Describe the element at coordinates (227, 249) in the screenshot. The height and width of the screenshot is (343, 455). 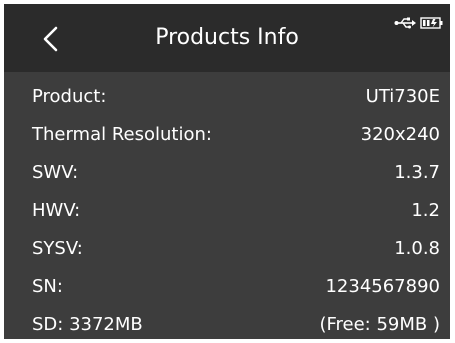
I see `row-sysv: SYSV: 1.0.8` at that location.